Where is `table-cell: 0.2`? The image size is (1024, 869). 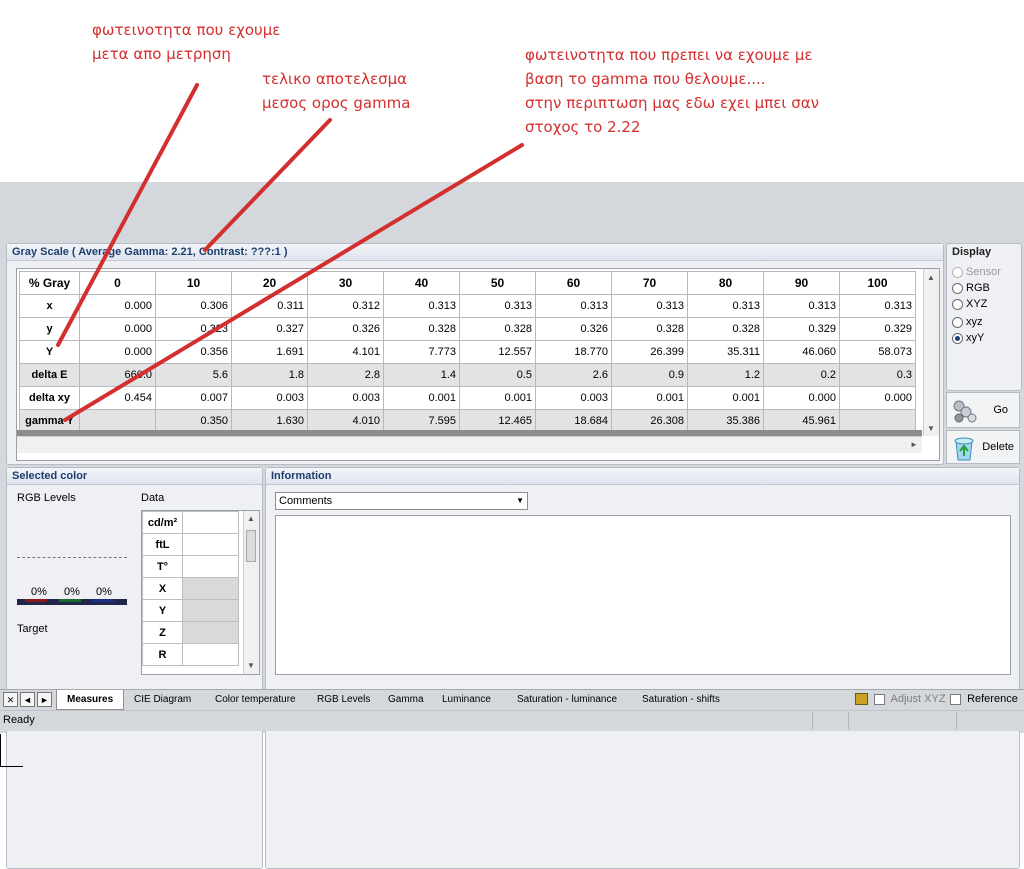
table-cell: 0.2 is located at coordinates (801, 375).